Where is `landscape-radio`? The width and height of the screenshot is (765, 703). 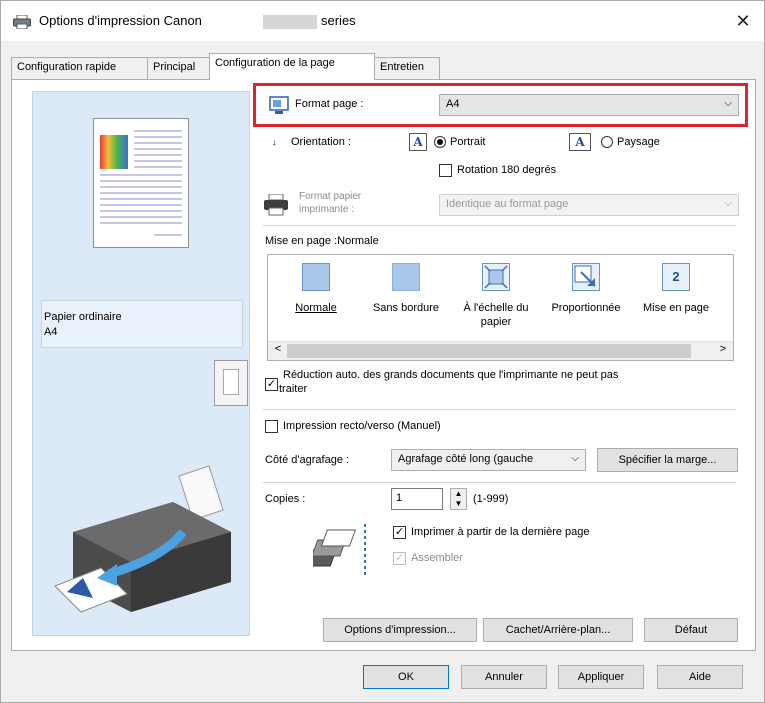
landscape-radio is located at coordinates (607, 142).